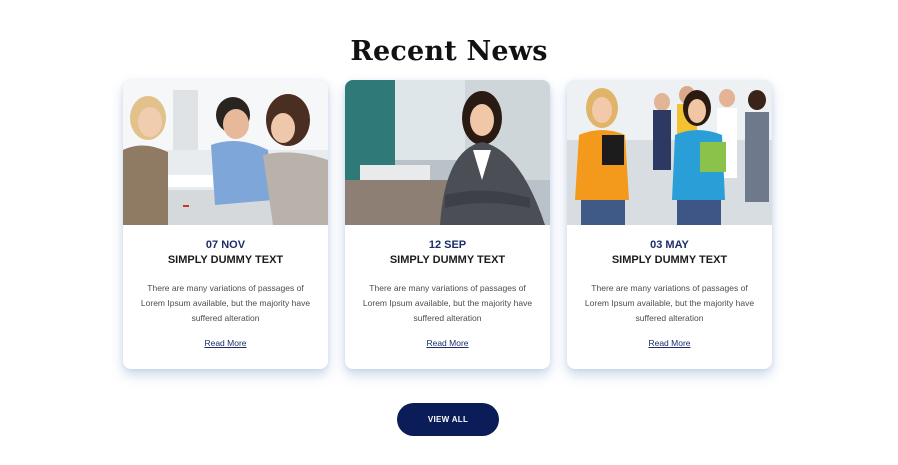  I want to click on view-all-button: VIEW ALL, so click(448, 419).